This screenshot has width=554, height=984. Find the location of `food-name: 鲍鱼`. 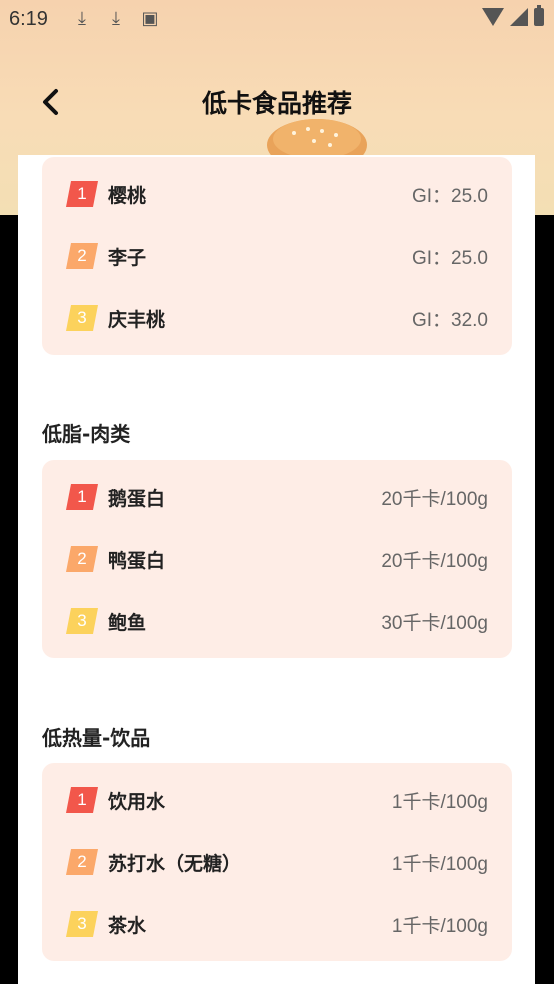

food-name: 鲍鱼 is located at coordinates (127, 623).